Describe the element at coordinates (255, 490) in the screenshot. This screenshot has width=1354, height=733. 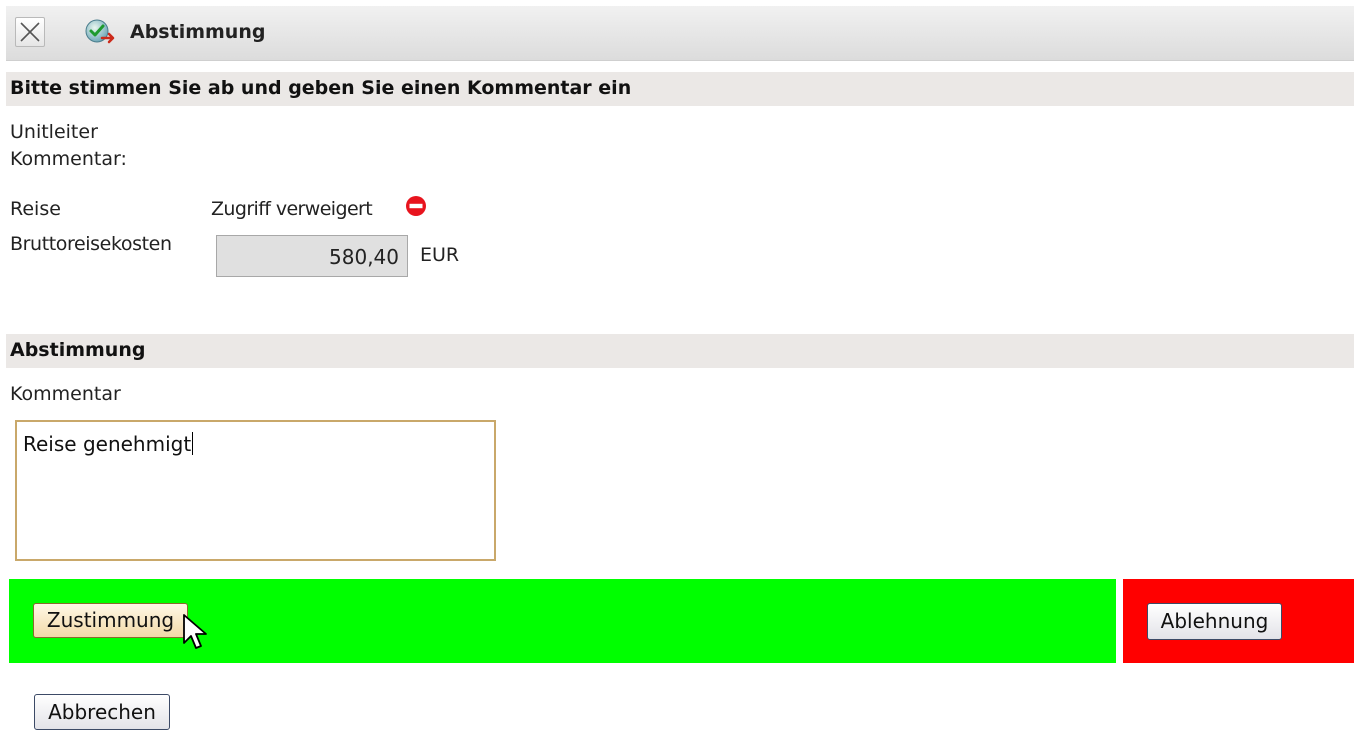
I see `comment-textarea: Reise genehmigt` at that location.